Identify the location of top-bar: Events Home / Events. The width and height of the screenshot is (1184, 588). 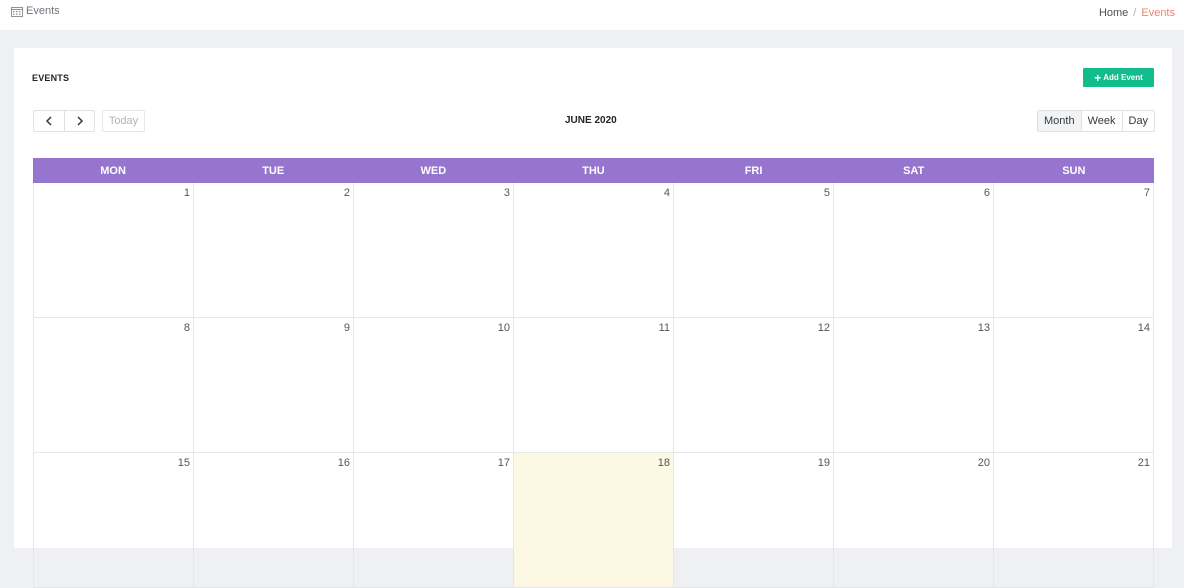
(592, 15).